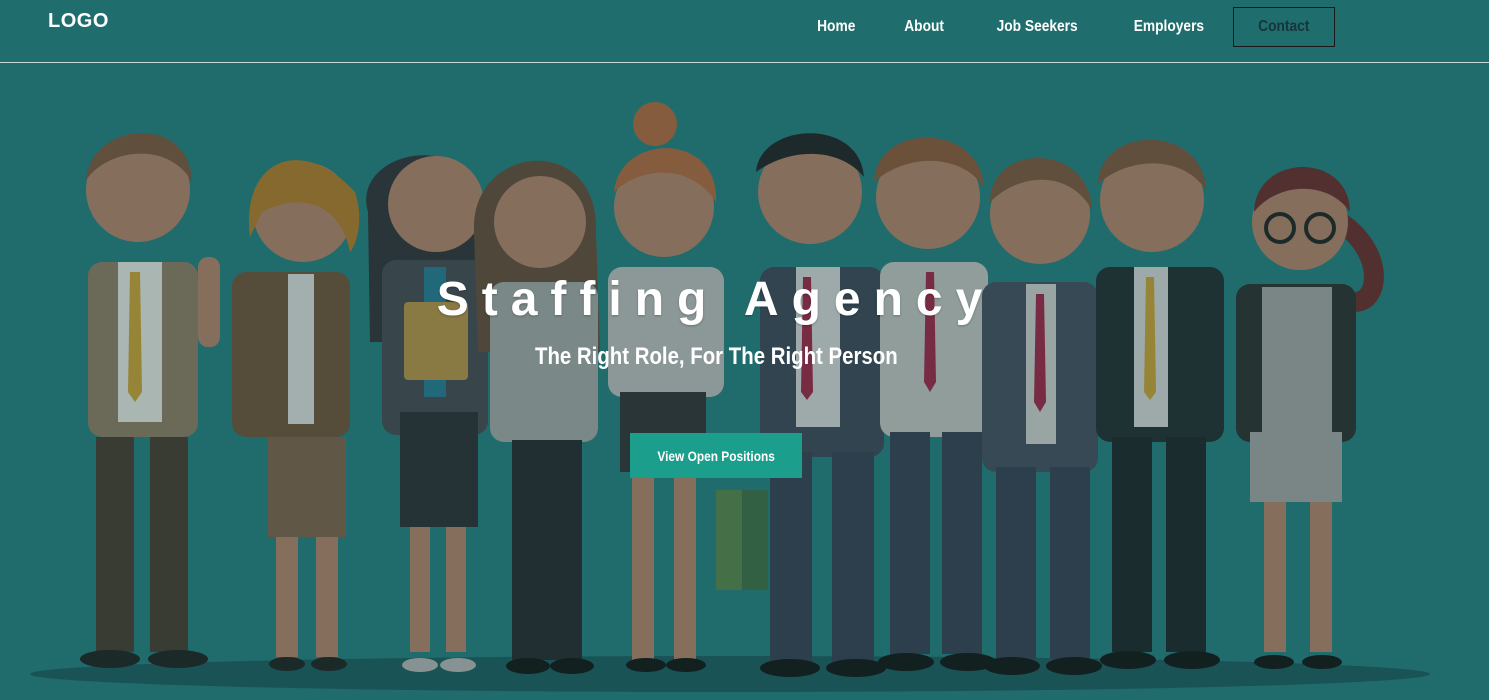  Describe the element at coordinates (1037, 27) in the screenshot. I see `nav-job-seekers: Job Seekers` at that location.